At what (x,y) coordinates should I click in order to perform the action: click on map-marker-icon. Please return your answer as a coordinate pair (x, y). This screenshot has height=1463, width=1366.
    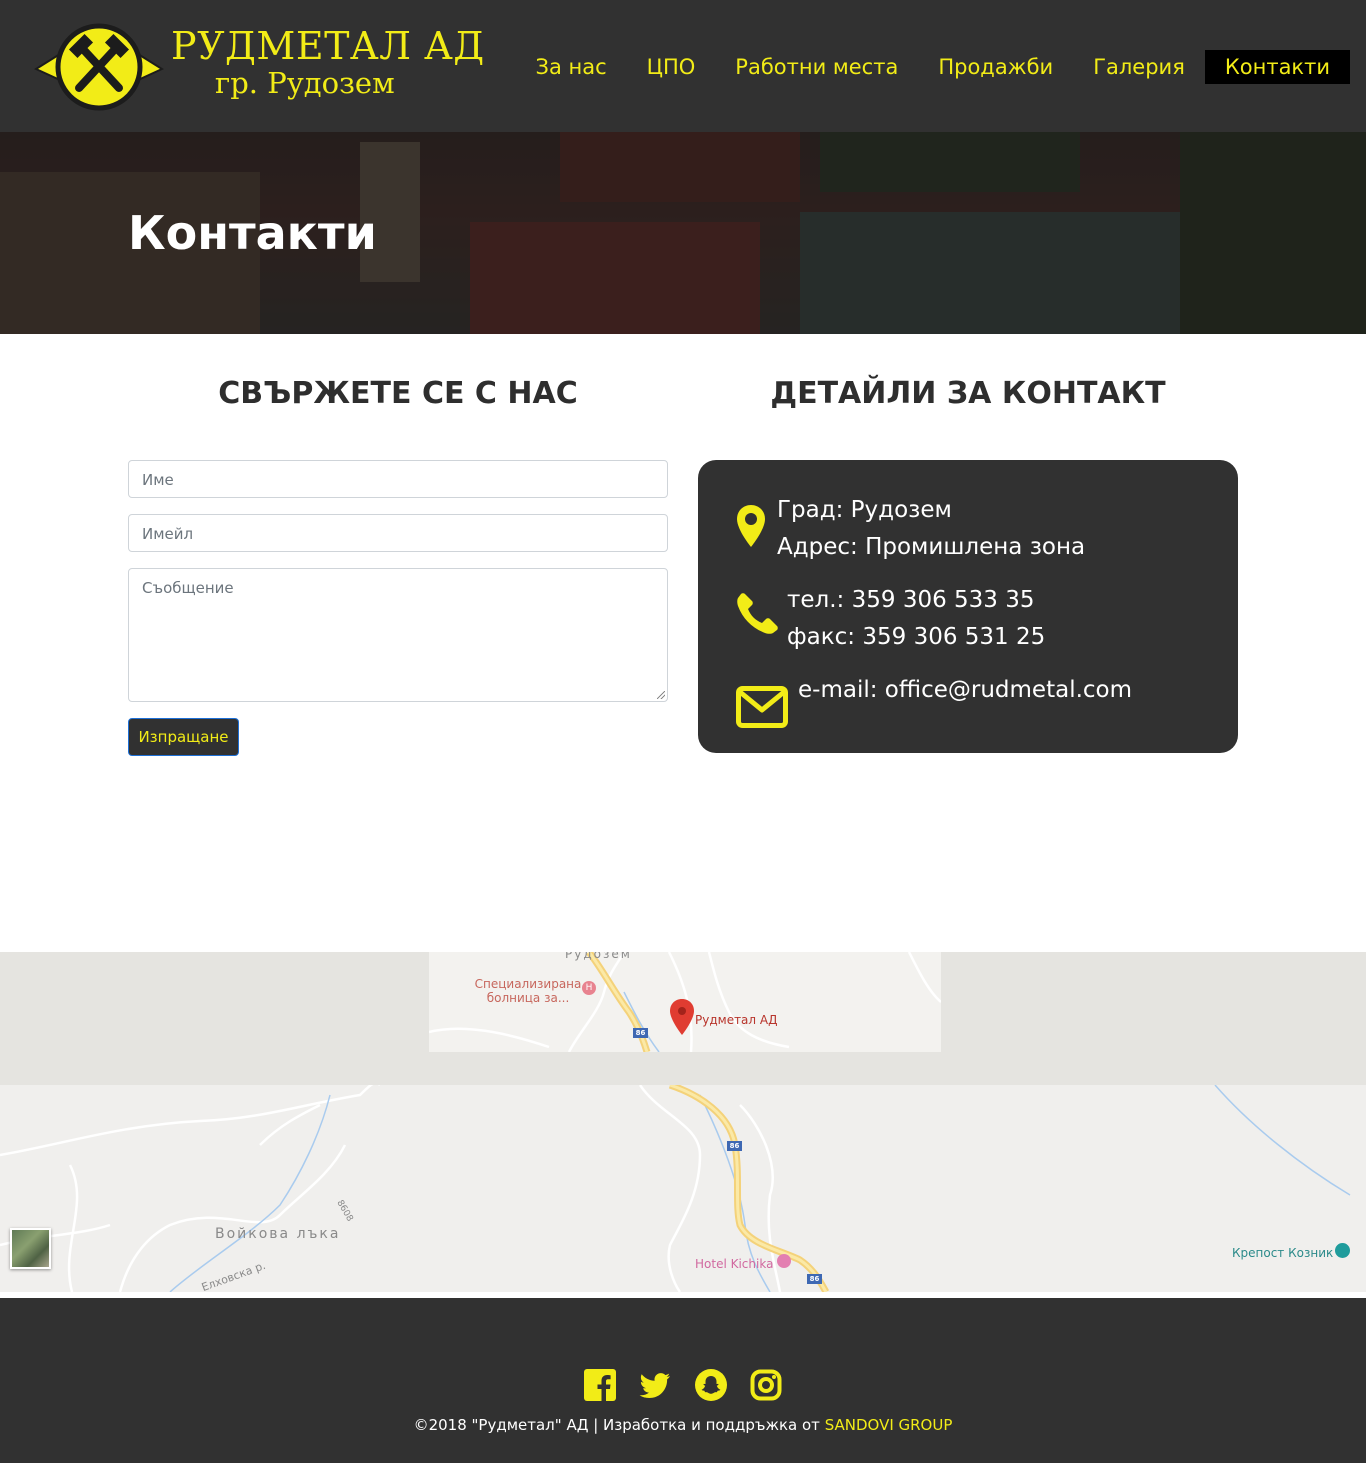
    Looking at the image, I should click on (682, 1017).